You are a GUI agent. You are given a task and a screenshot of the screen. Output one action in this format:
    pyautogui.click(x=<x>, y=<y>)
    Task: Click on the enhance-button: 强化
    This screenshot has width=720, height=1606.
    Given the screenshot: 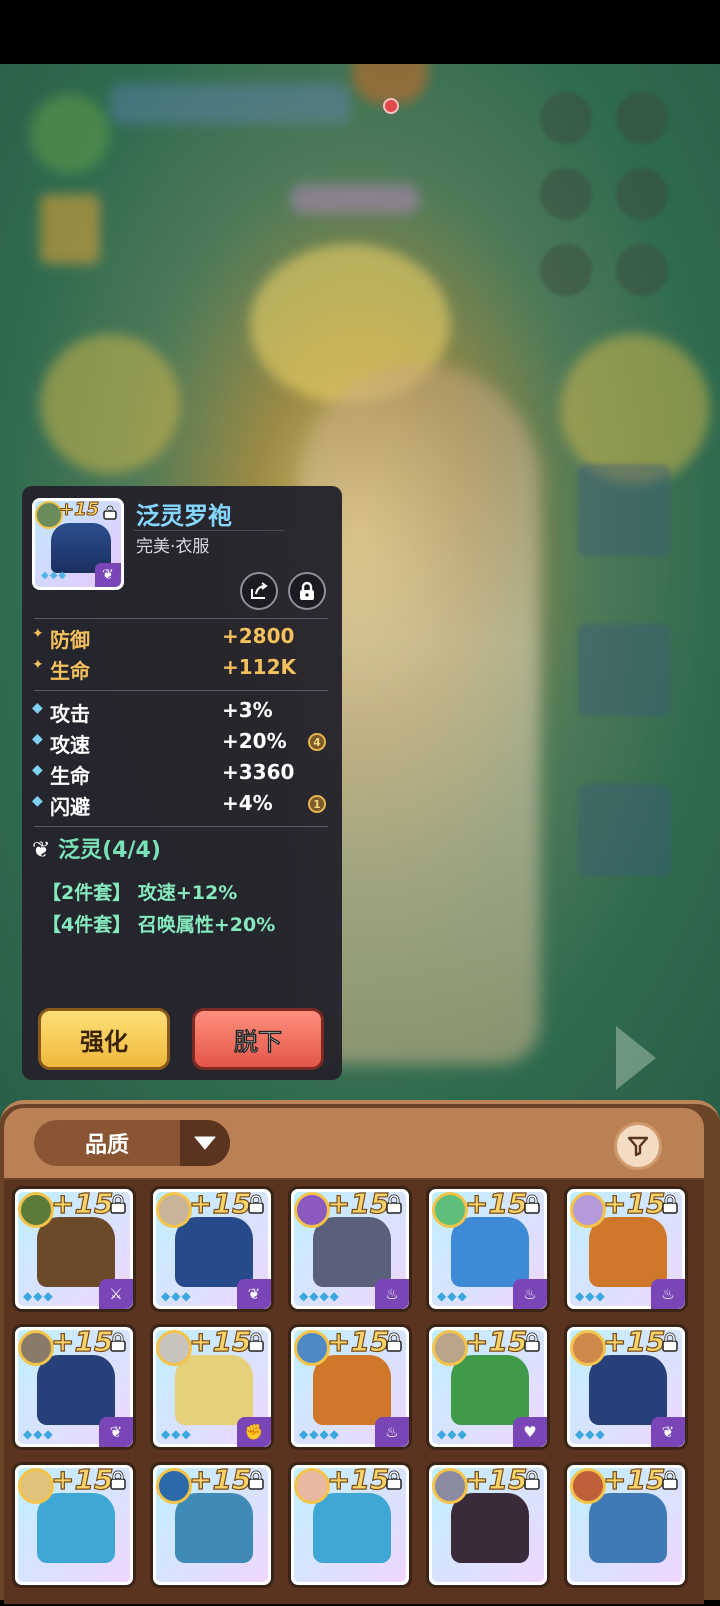 What is the action you would take?
    pyautogui.click(x=104, y=1039)
    